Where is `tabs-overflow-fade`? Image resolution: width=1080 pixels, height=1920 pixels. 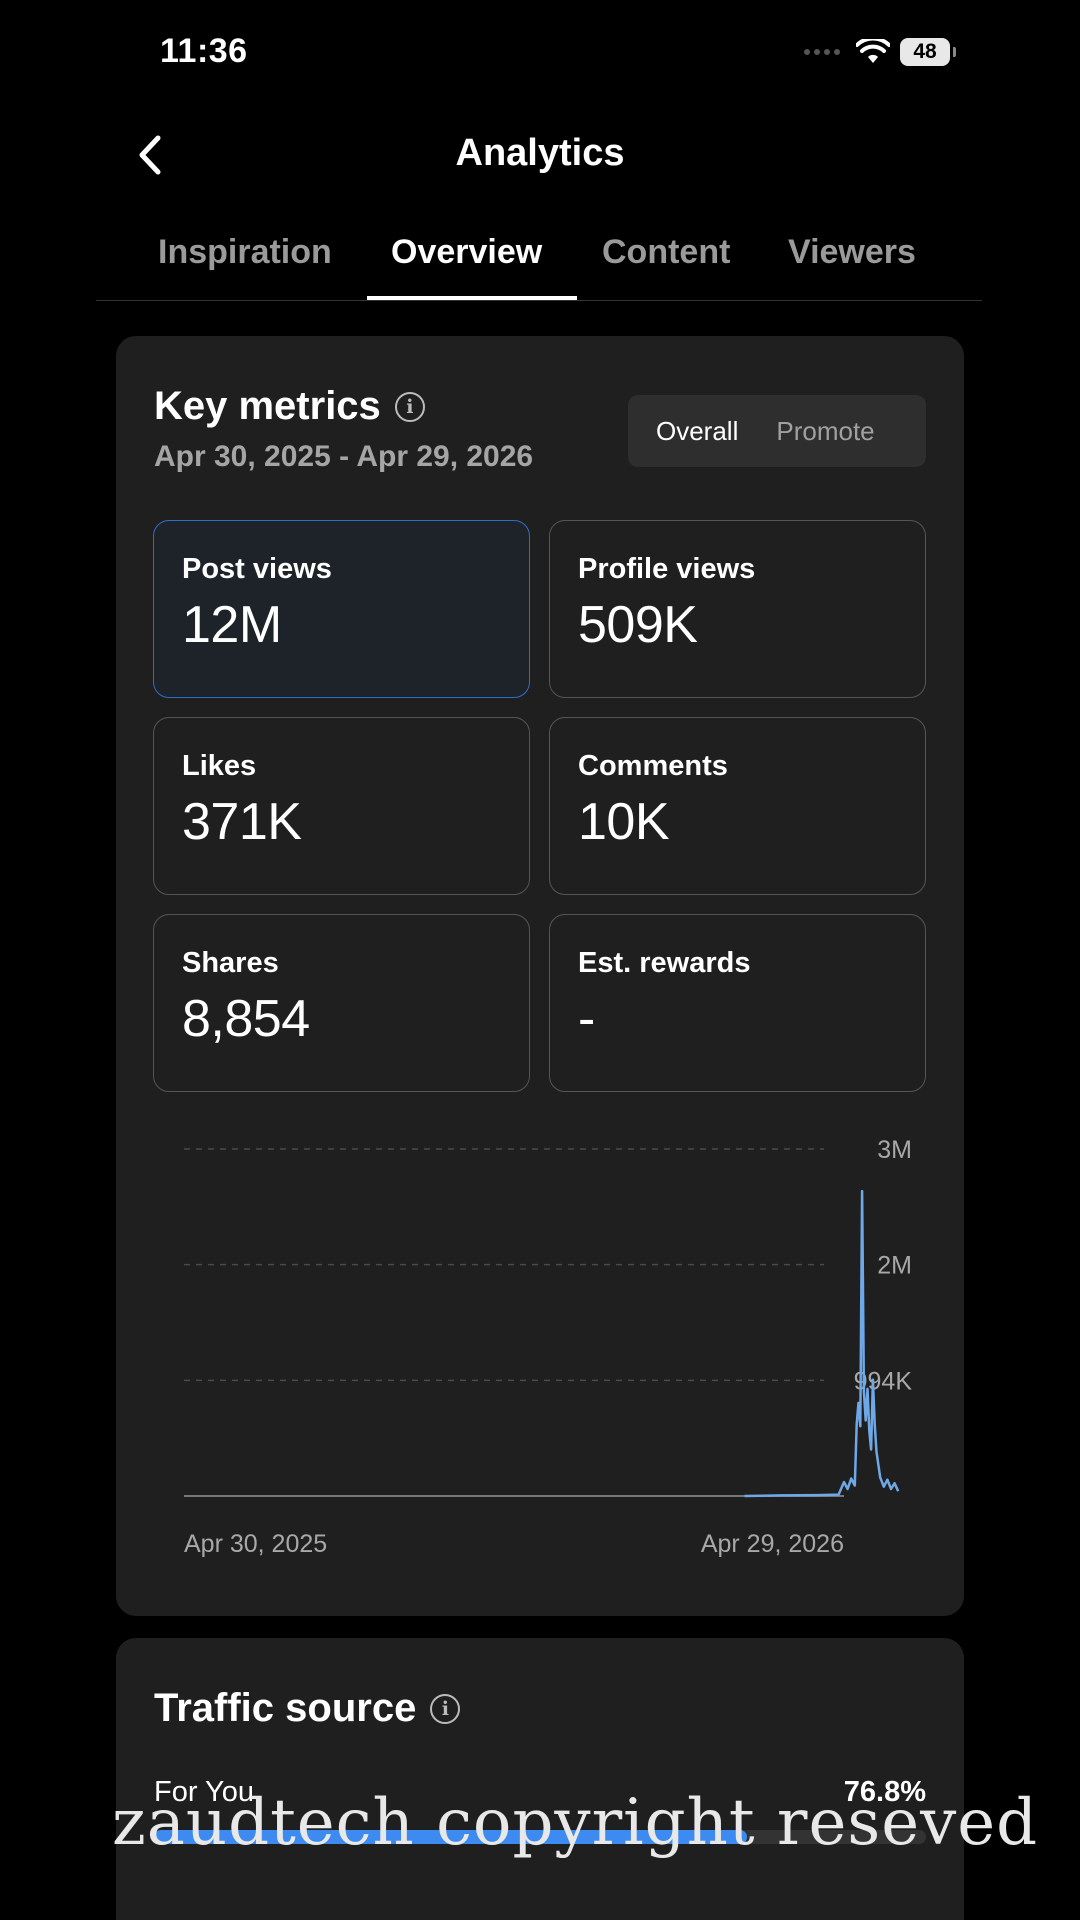 tabs-overflow-fade is located at coordinates (947, 257).